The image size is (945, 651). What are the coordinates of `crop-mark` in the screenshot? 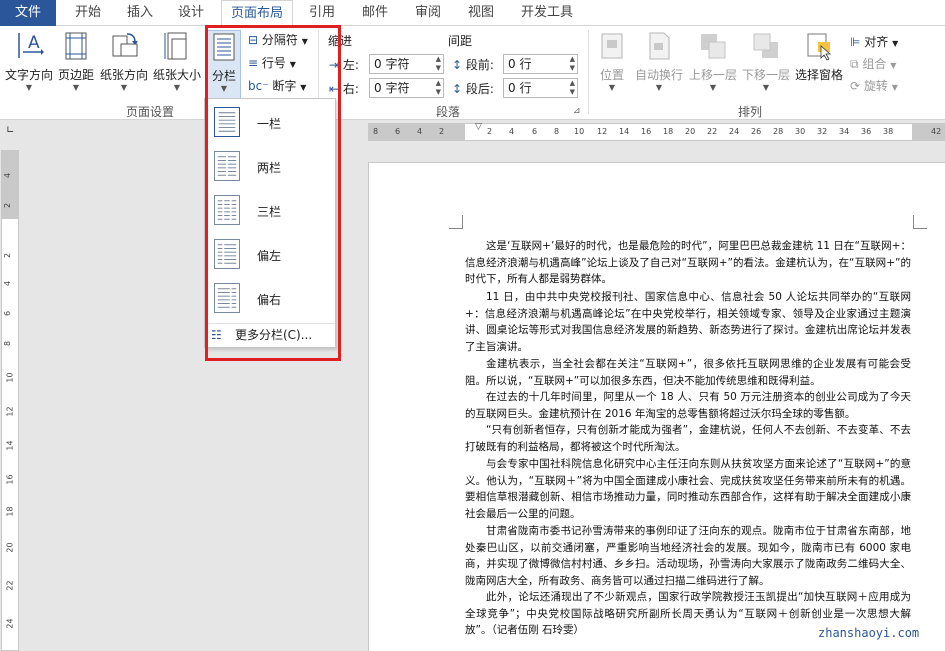 It's located at (920, 222).